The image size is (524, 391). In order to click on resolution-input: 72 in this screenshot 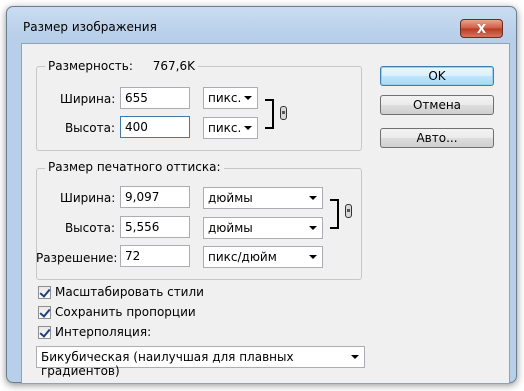, I will do `click(155, 256)`.